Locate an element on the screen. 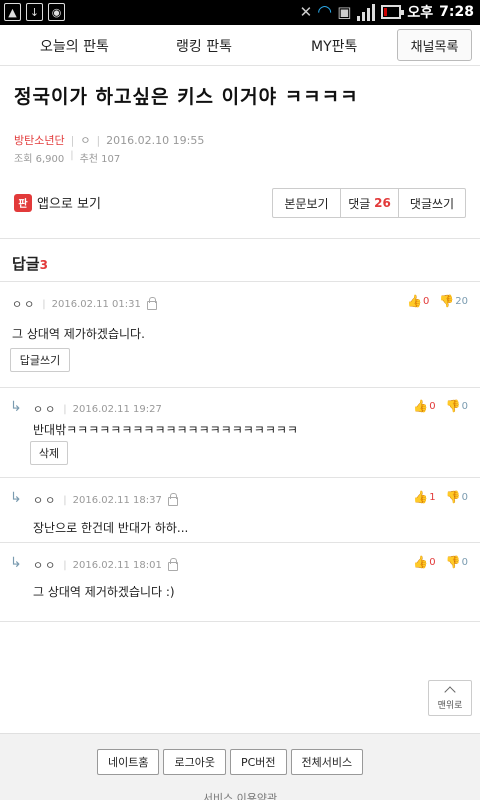  comment-meta: ㅇㅇ | 2016.02.11 18:37 is located at coordinates (105, 500).